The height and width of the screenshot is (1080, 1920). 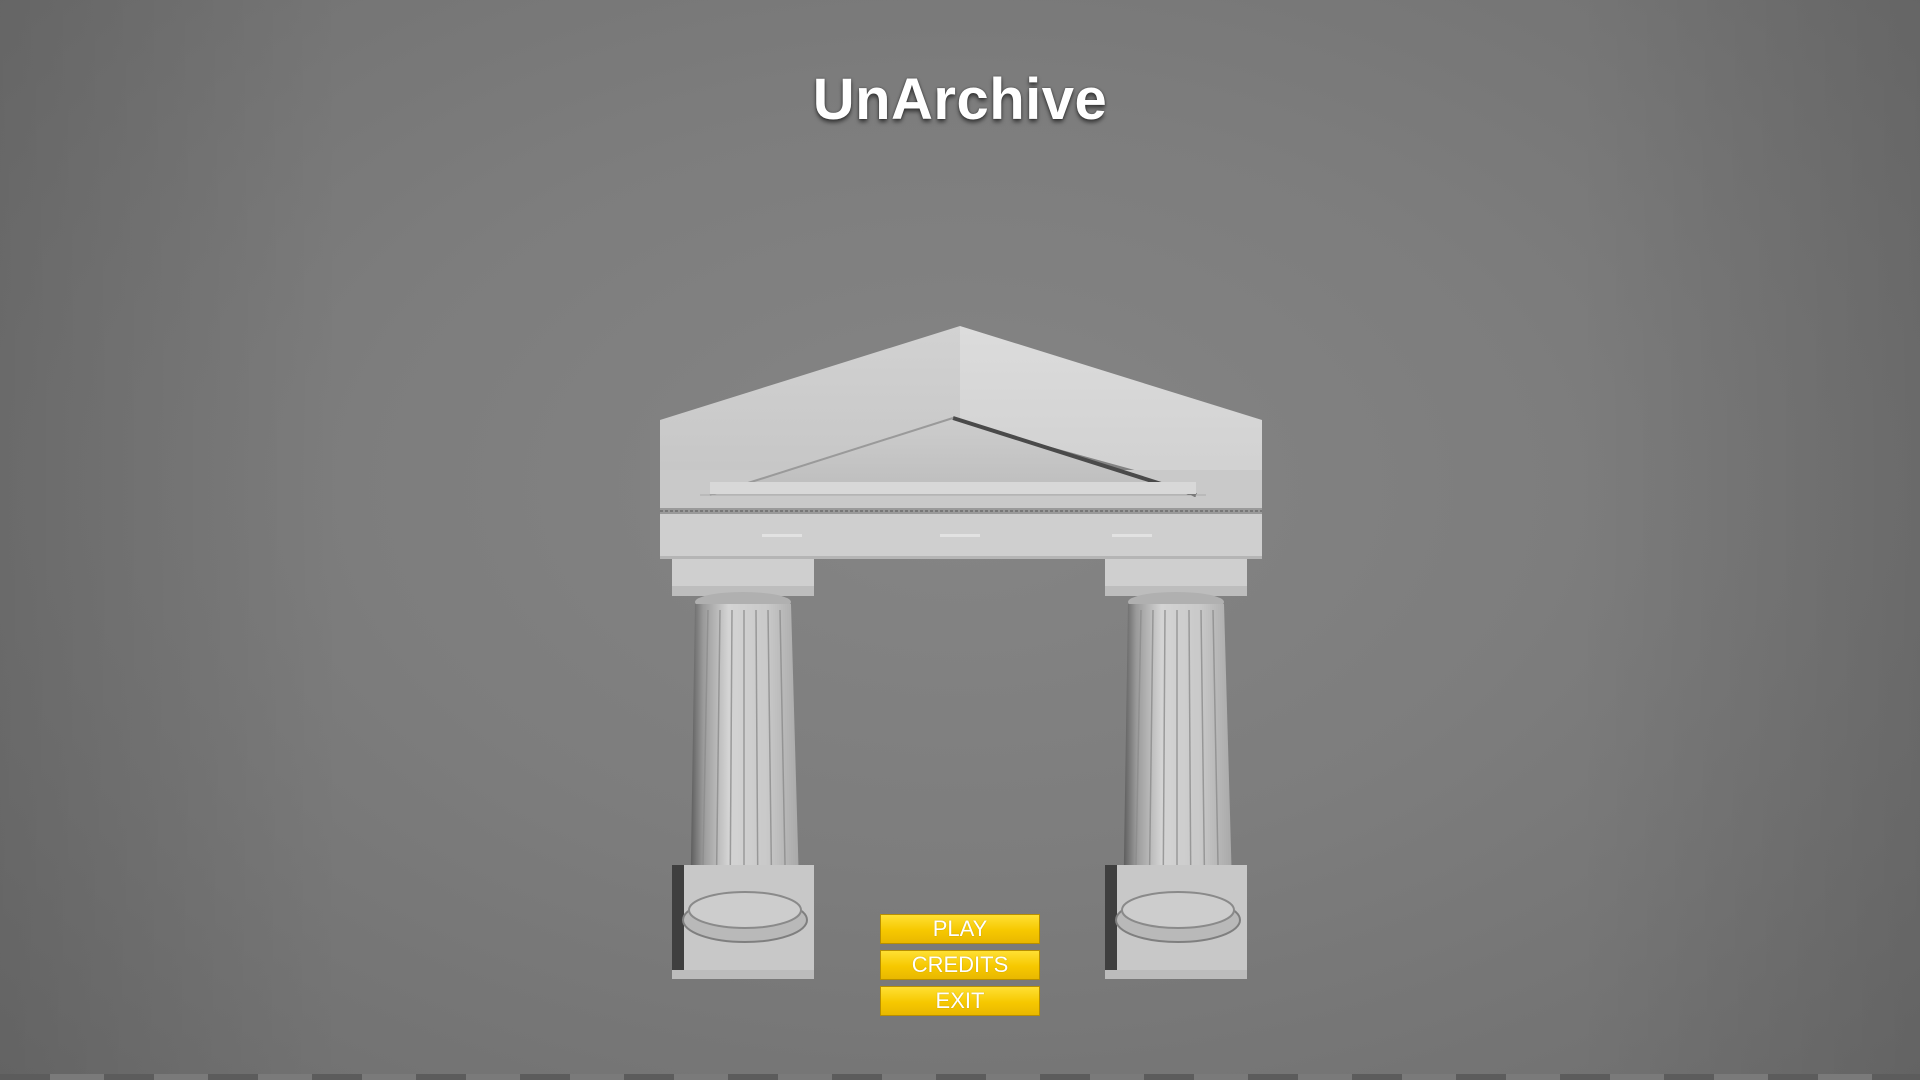 What do you see at coordinates (960, 99) in the screenshot?
I see `game-title: UnArchive` at bounding box center [960, 99].